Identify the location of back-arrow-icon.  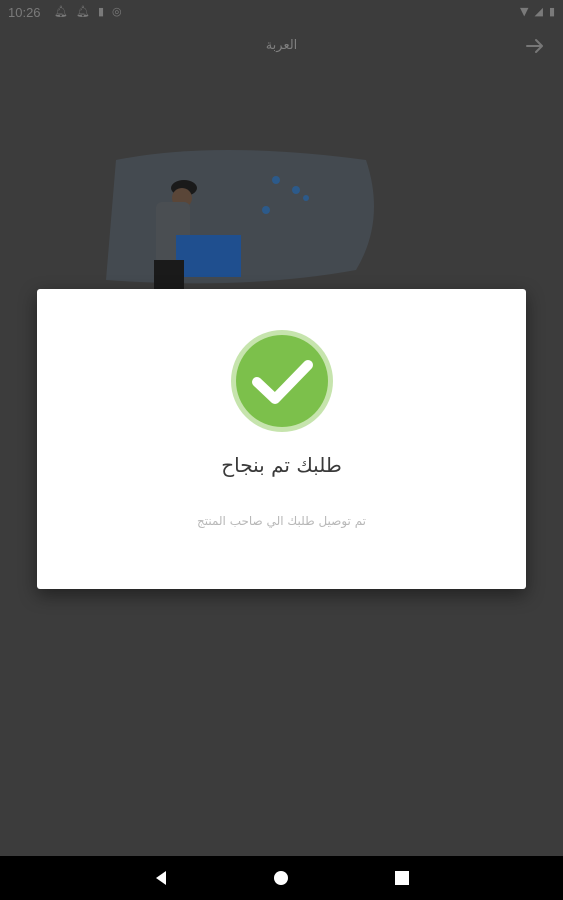
(535, 46).